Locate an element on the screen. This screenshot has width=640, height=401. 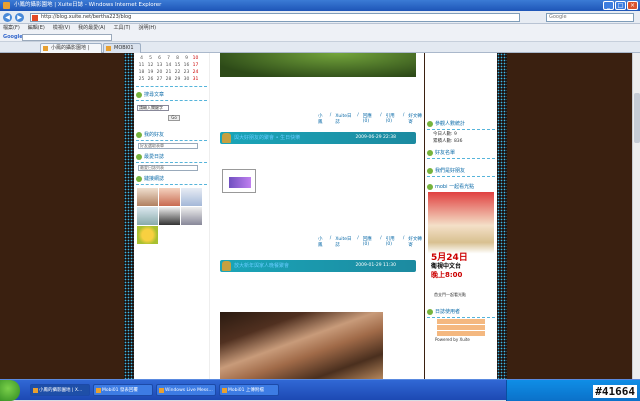
cal-day: 10 is located at coordinates (195, 58).